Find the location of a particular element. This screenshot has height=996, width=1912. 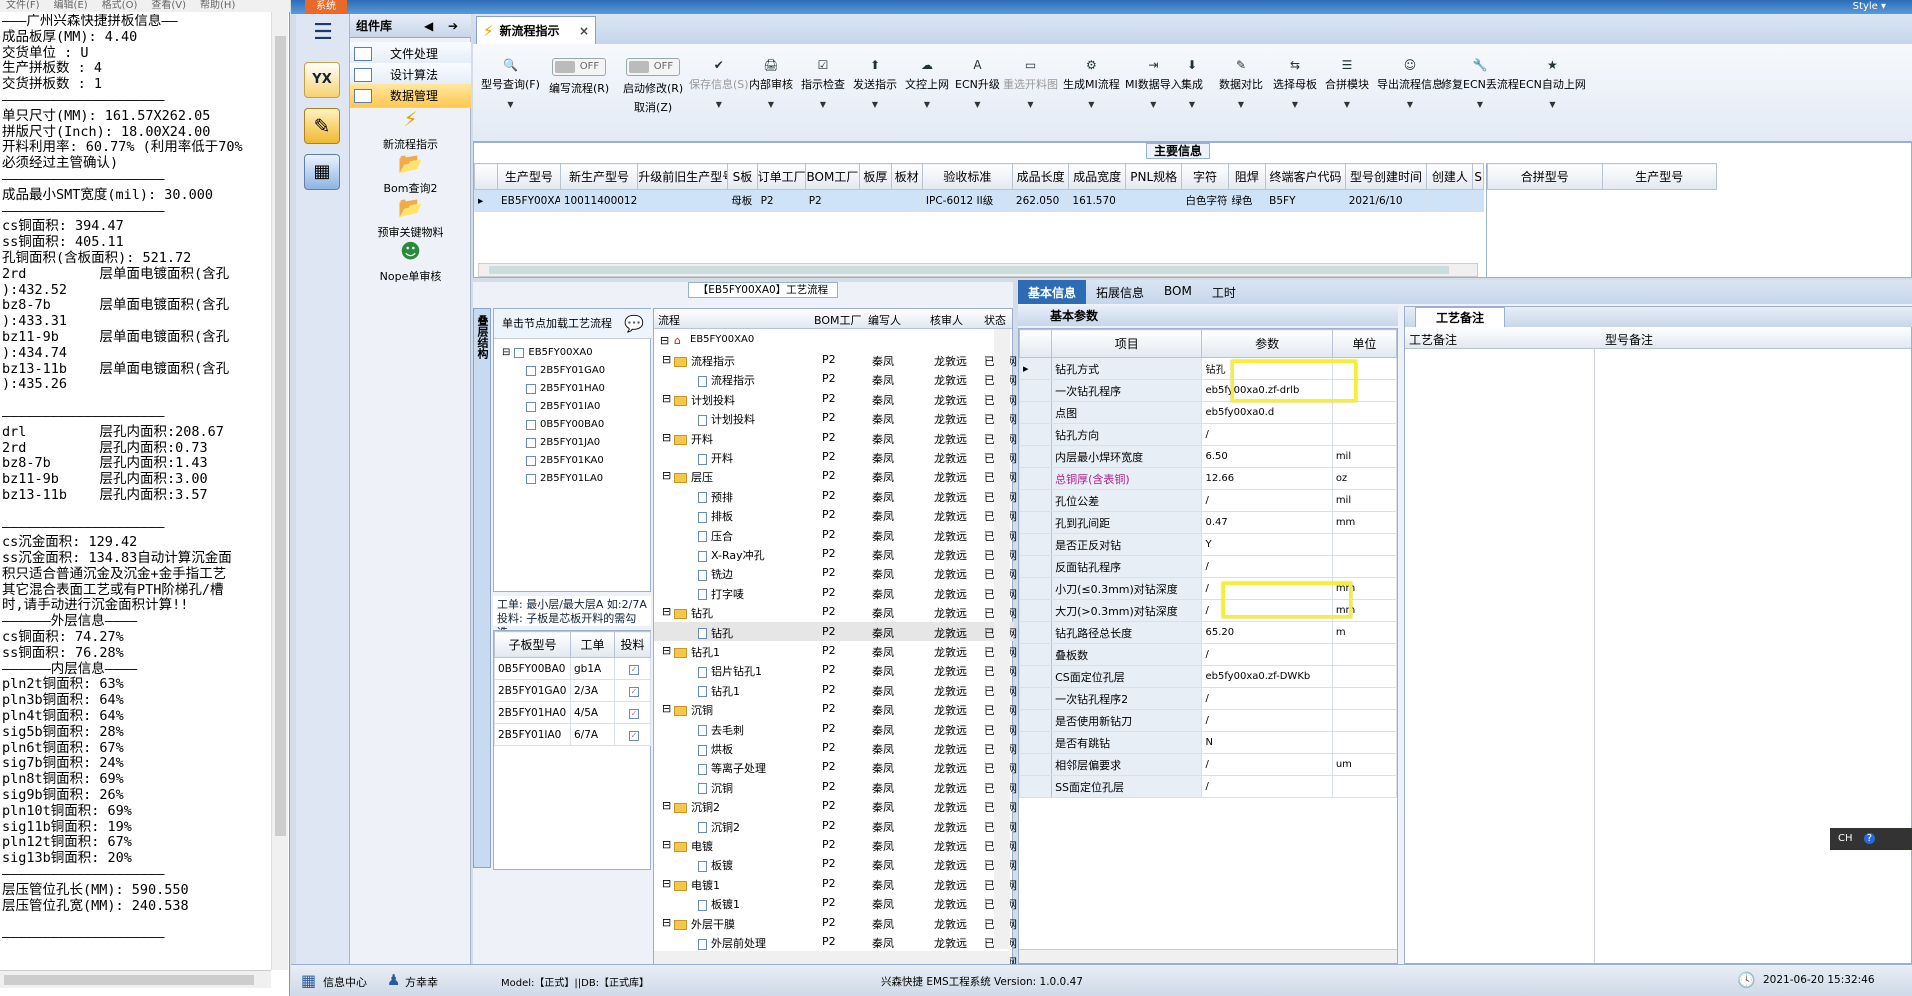

column-header: 项目 is located at coordinates (1127, 343).